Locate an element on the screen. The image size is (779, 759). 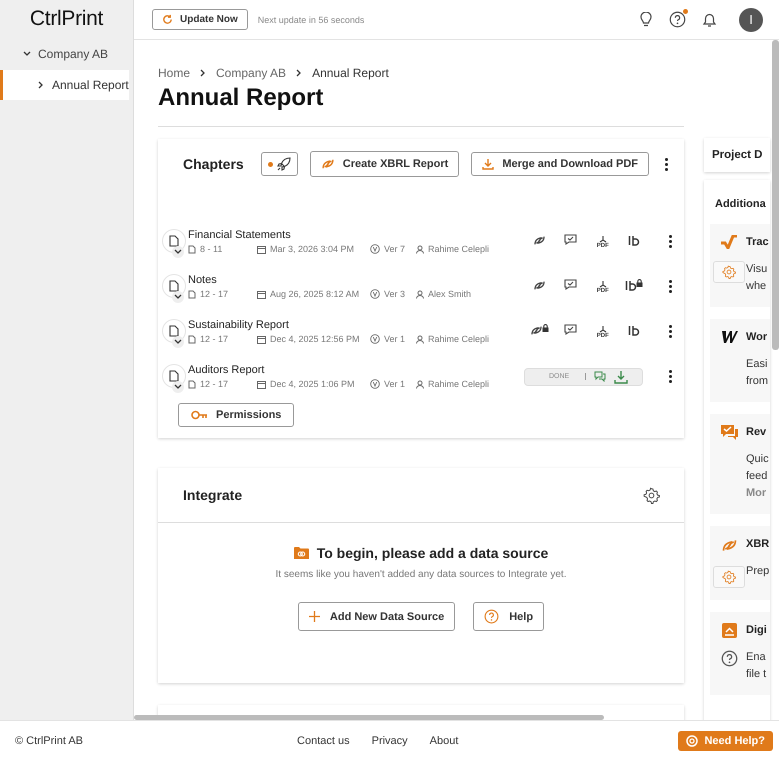
tool-description: whe is located at coordinates (757, 286).